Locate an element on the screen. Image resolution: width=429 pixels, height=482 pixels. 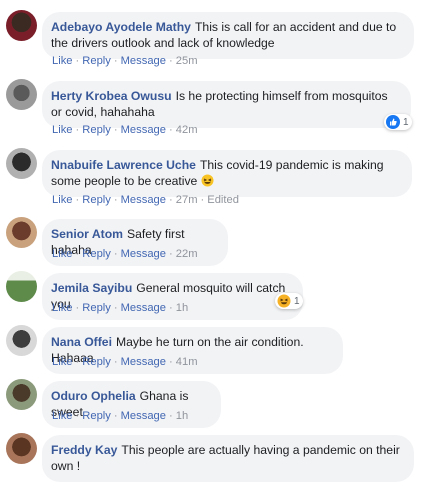
haha-icon is located at coordinates (284, 301).